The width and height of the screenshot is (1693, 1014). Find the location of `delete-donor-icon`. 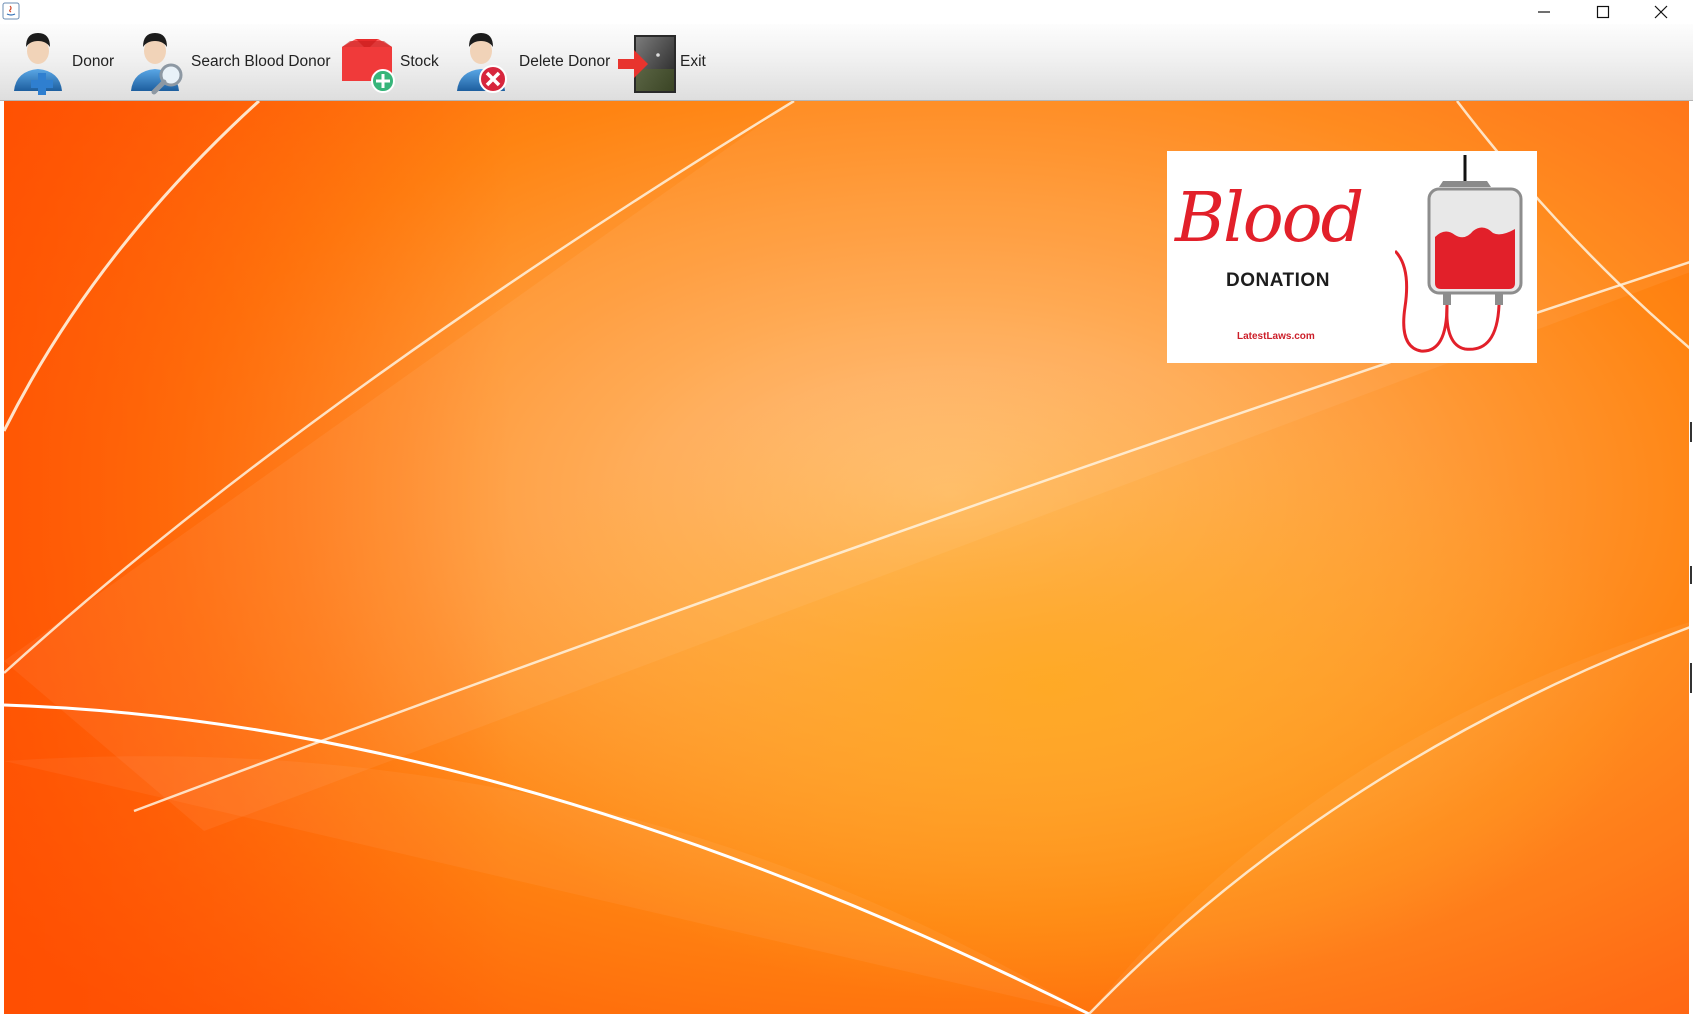

delete-donor-icon is located at coordinates (482, 63).